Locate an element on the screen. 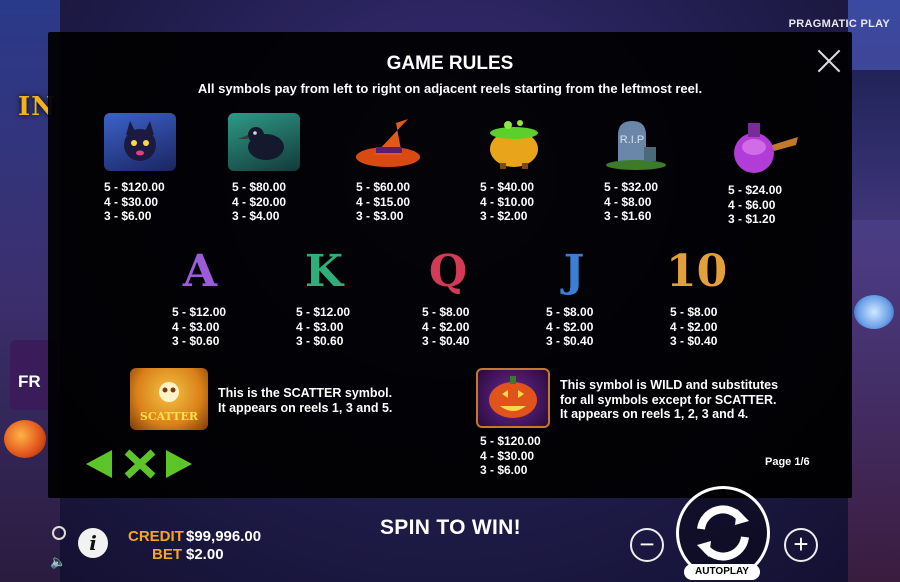  pay-line: 4 - $8.00 is located at coordinates (628, 201).